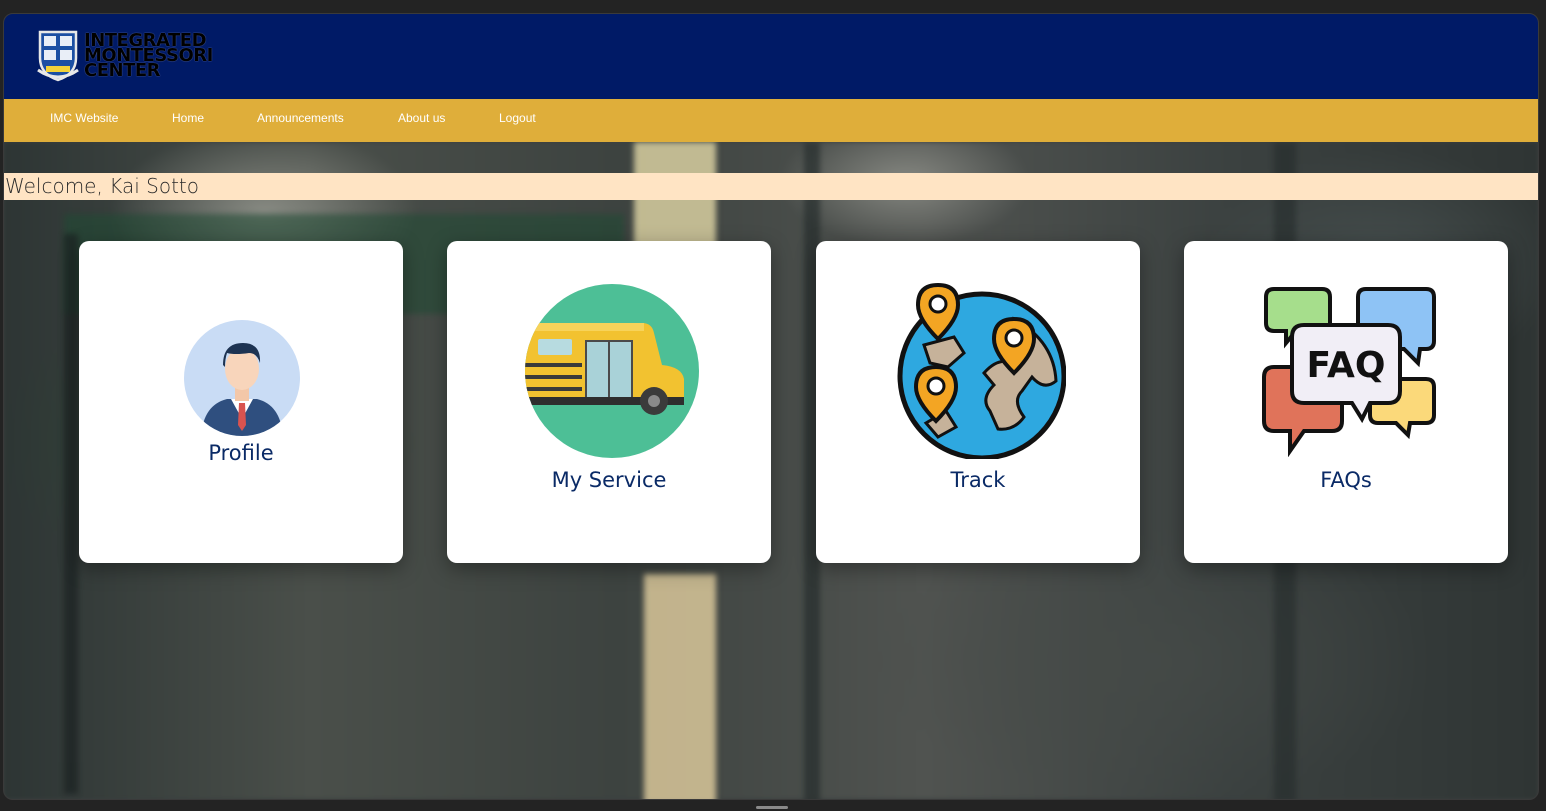 The width and height of the screenshot is (1546, 811). I want to click on site-header: INTEGRATED MONTESSORI CENTER, so click(771, 56).